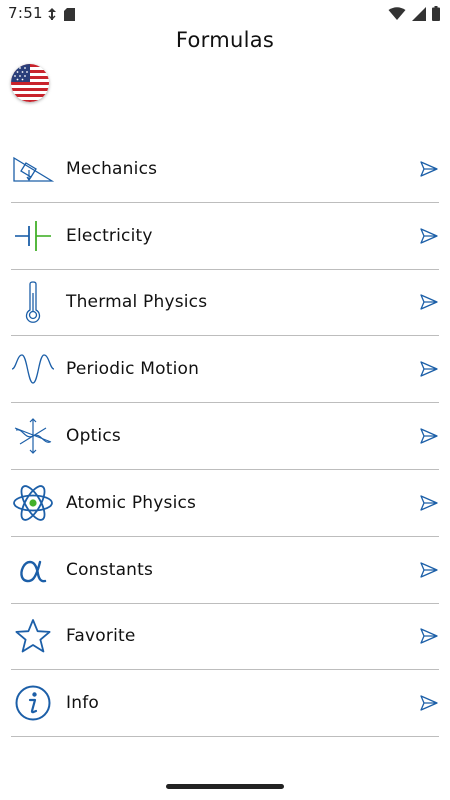 The width and height of the screenshot is (450, 800). Describe the element at coordinates (25, 13) in the screenshot. I see `status-time: 7:51` at that location.